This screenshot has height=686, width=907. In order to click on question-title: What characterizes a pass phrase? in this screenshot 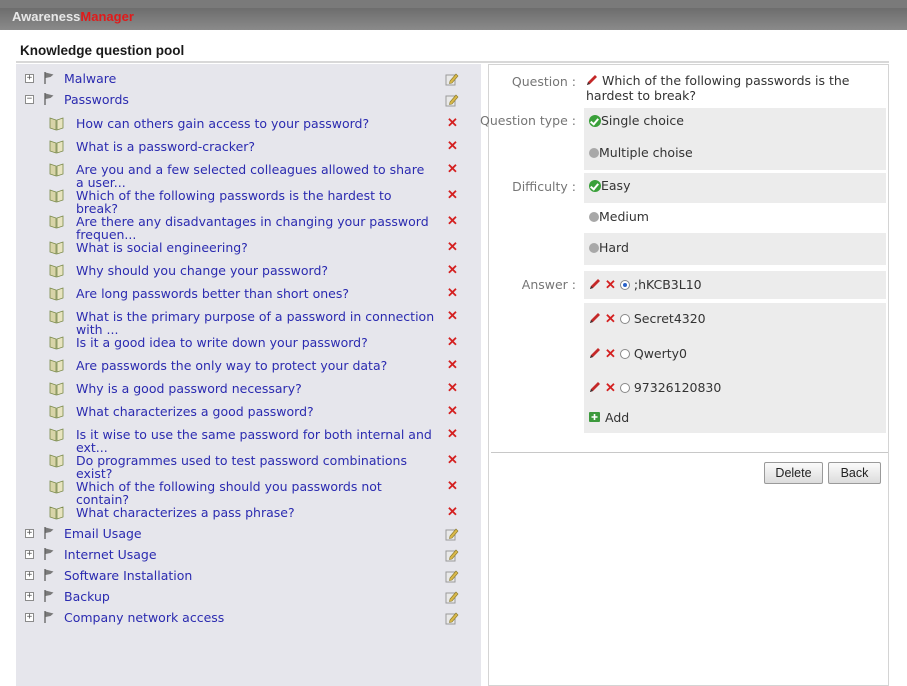, I will do `click(262, 512)`.